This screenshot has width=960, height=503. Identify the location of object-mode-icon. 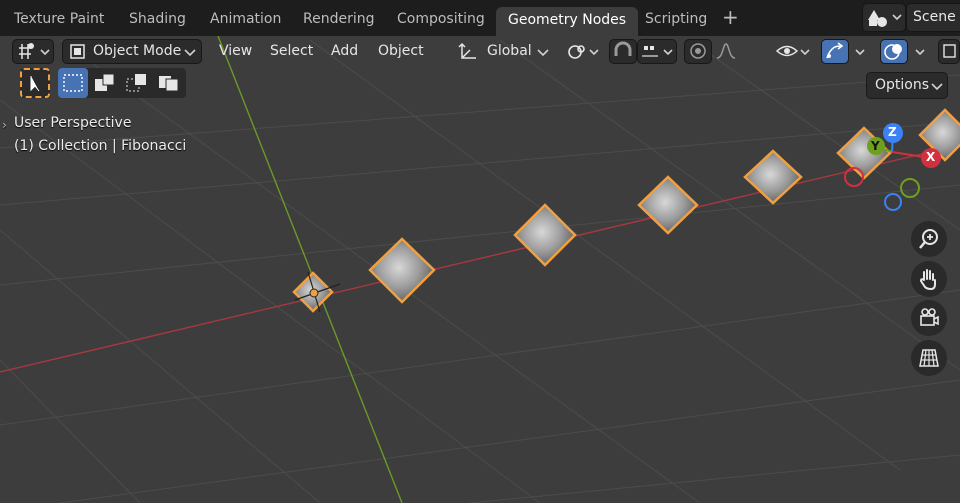
(77, 51).